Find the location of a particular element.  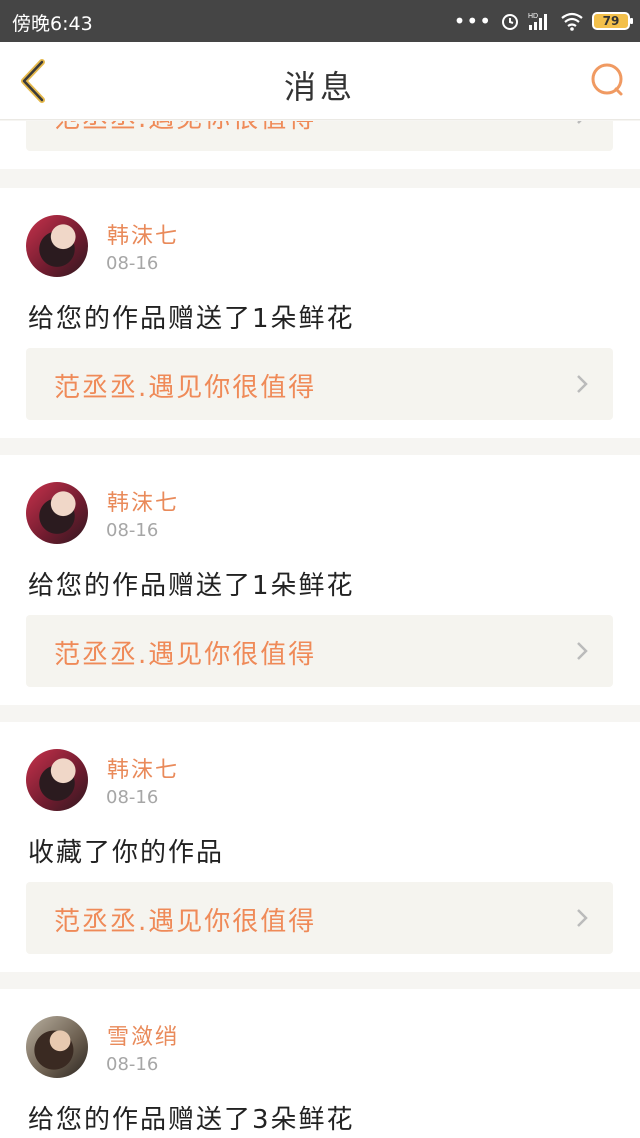

list-item: 雪潋绡 08-16 给您的作品赠送了3朵鲜花 is located at coordinates (320, 1063).